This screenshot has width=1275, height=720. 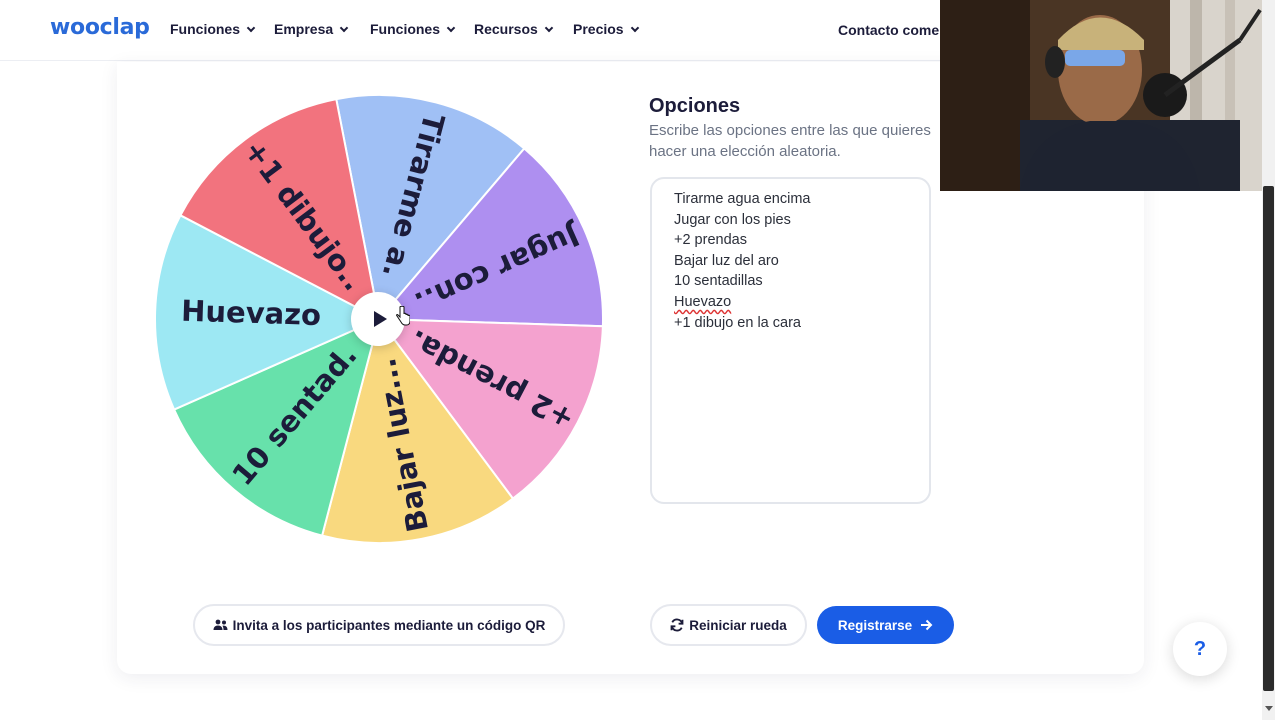 I want to click on nav-item-recursos: Recursos, so click(x=523, y=29).